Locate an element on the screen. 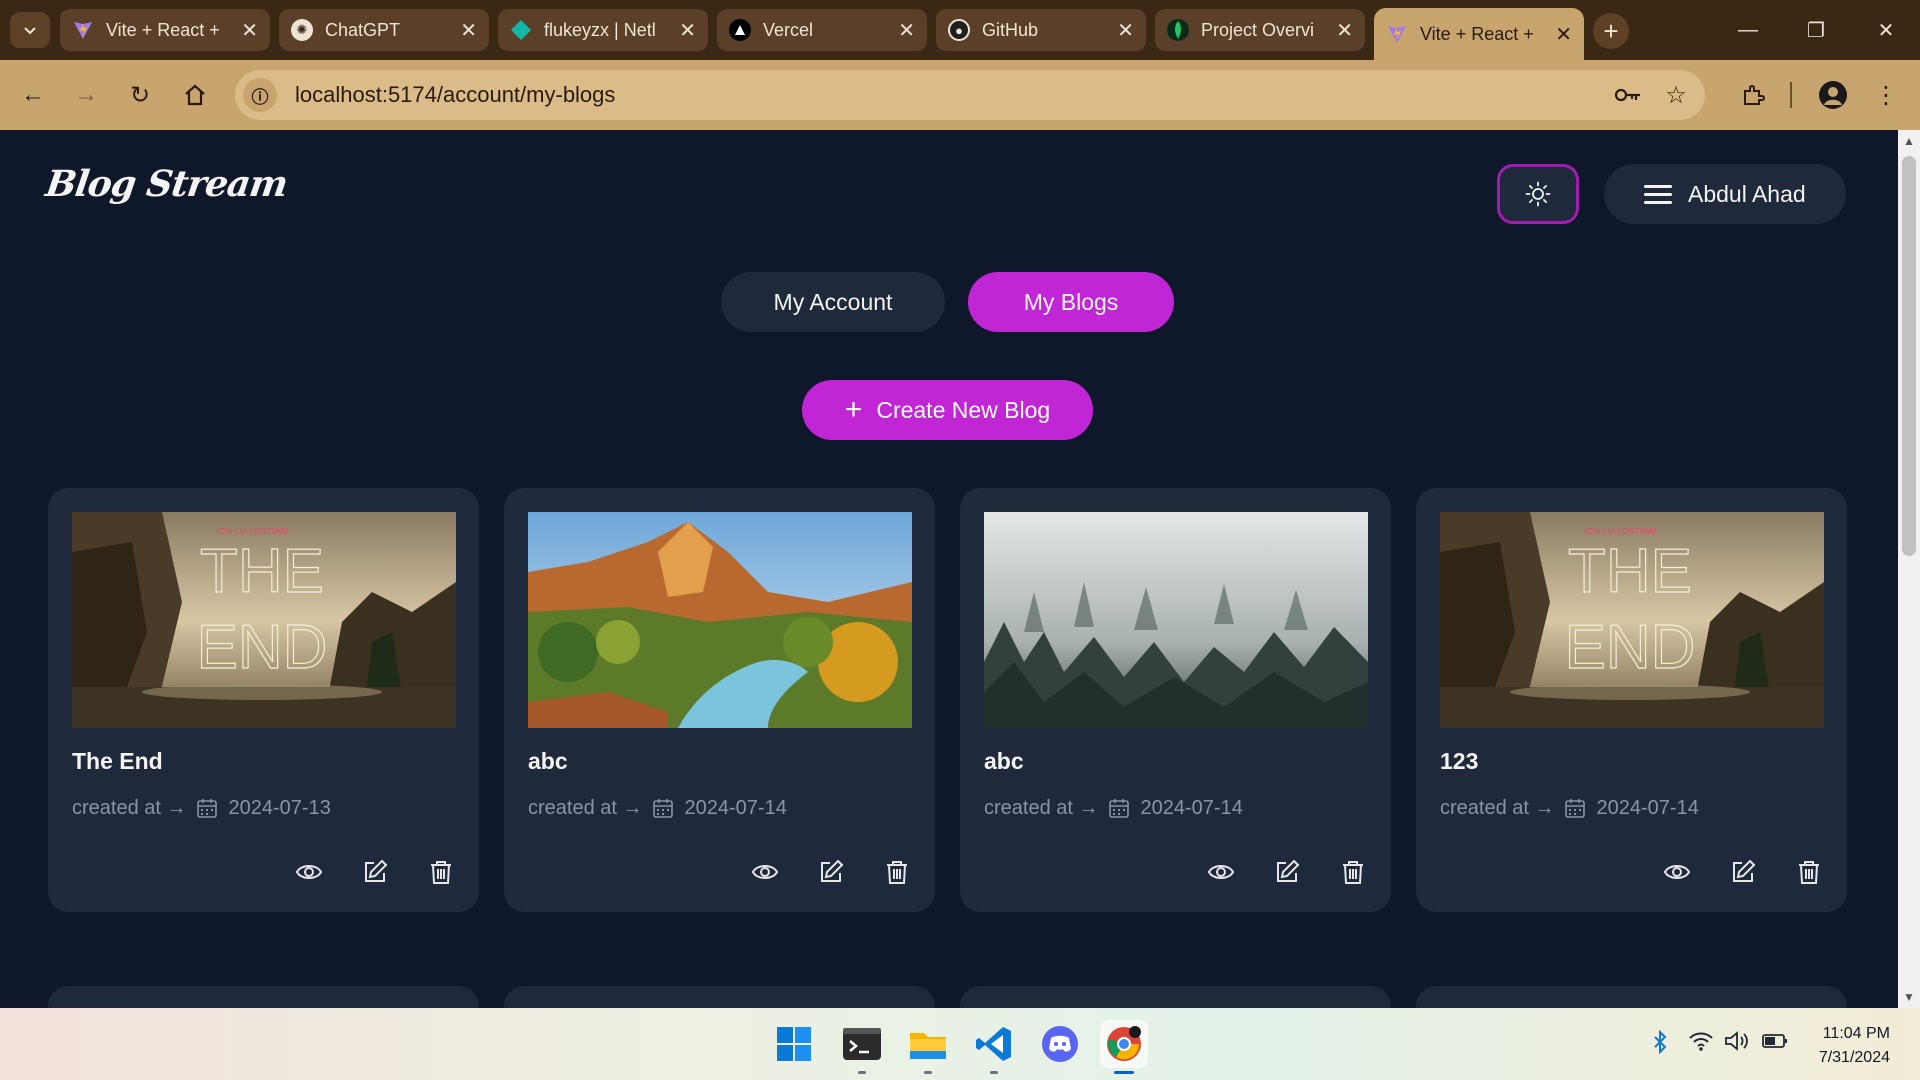 The height and width of the screenshot is (1080, 1920). address-bar: ⓘ localhost:5174/account/my-blogs is located at coordinates (970, 95).